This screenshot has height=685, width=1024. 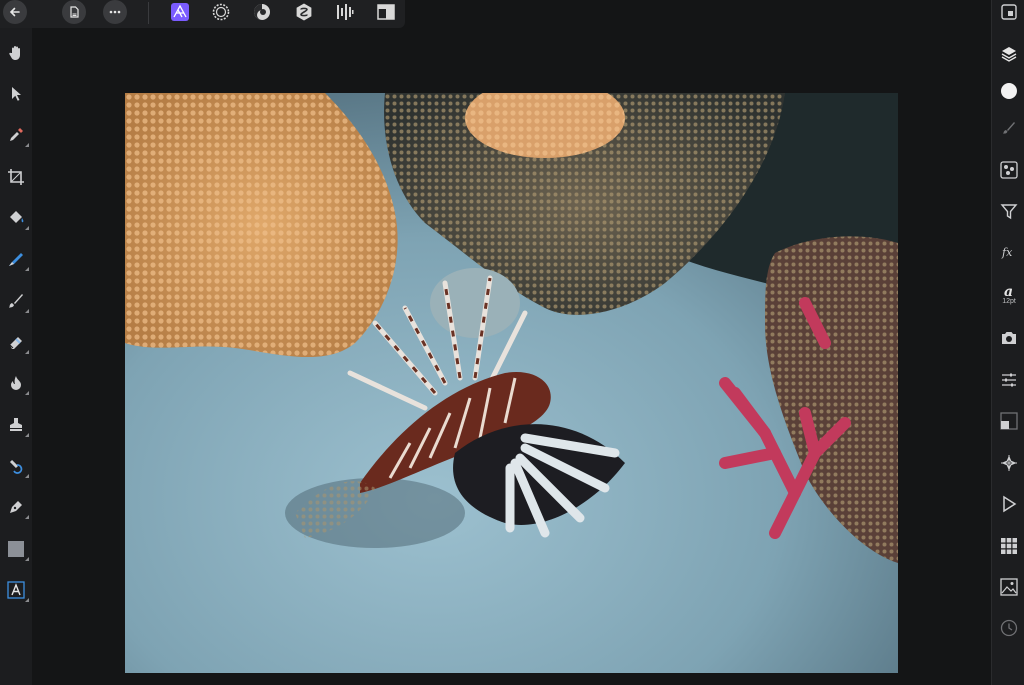 I want to click on pen-tool, so click(x=16, y=507).